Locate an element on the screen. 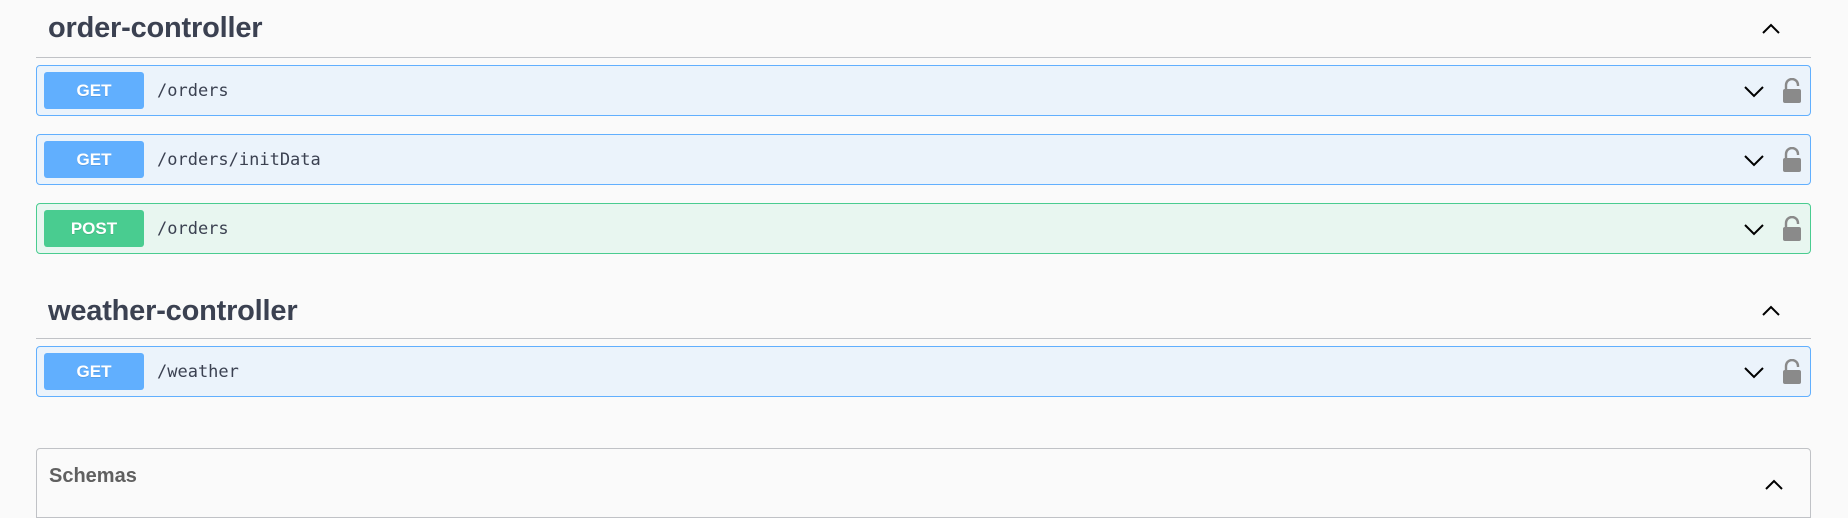 The height and width of the screenshot is (518, 1848). tag-header-order-controller: order-controller is located at coordinates (923, 29).